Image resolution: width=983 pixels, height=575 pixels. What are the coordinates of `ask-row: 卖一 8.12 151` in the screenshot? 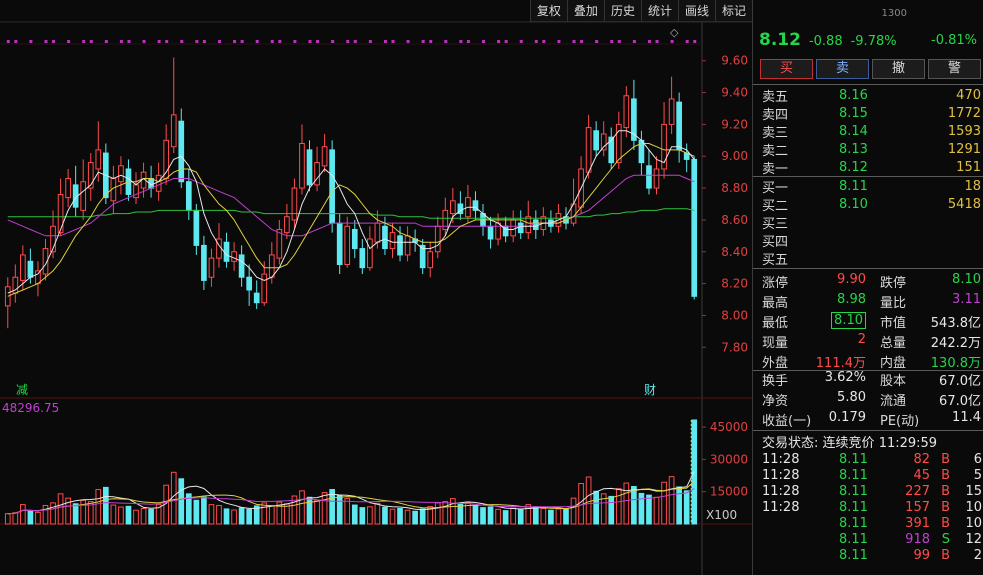 It's located at (868, 167).